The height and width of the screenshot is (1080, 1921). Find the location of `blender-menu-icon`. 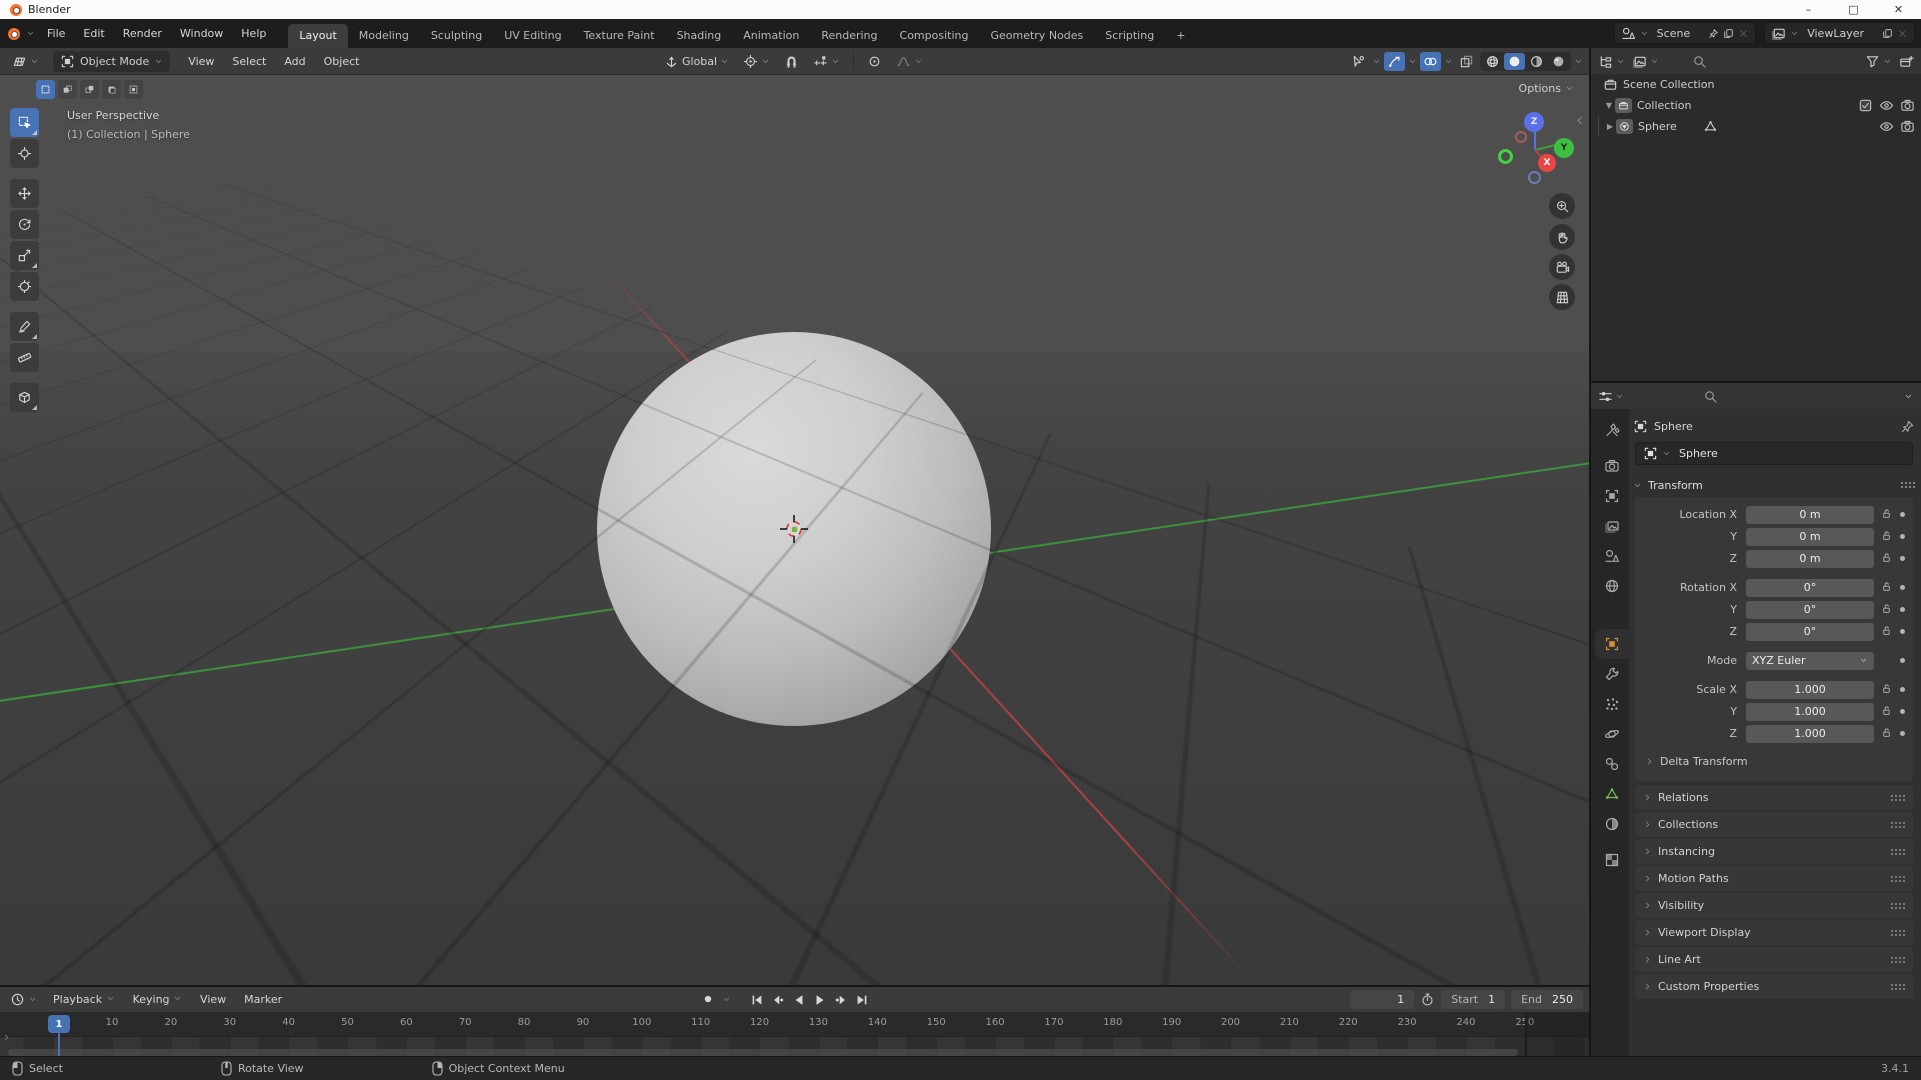

blender-menu-icon is located at coordinates (14, 33).